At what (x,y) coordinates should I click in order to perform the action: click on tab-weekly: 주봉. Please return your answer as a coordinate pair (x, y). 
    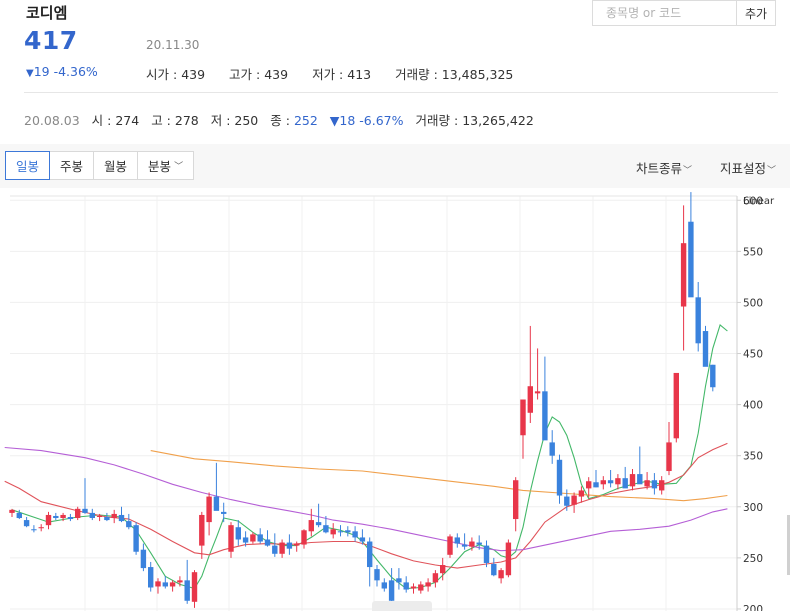
    Looking at the image, I should click on (72, 165).